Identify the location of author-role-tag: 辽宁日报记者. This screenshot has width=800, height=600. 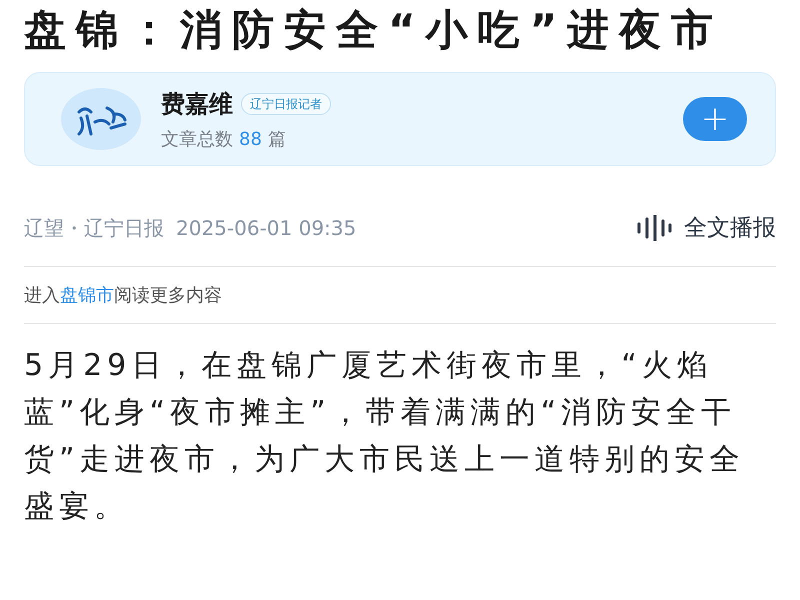
(286, 103).